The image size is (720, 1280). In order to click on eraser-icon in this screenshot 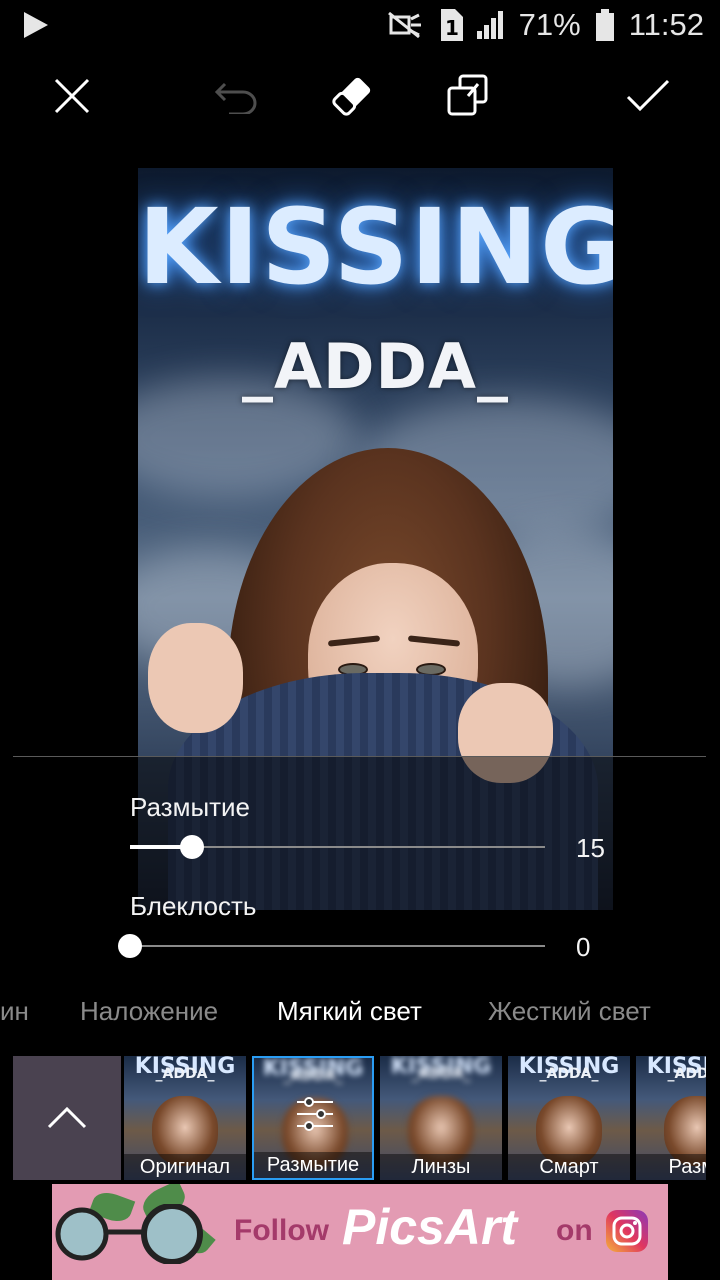, I will do `click(351, 96)`.